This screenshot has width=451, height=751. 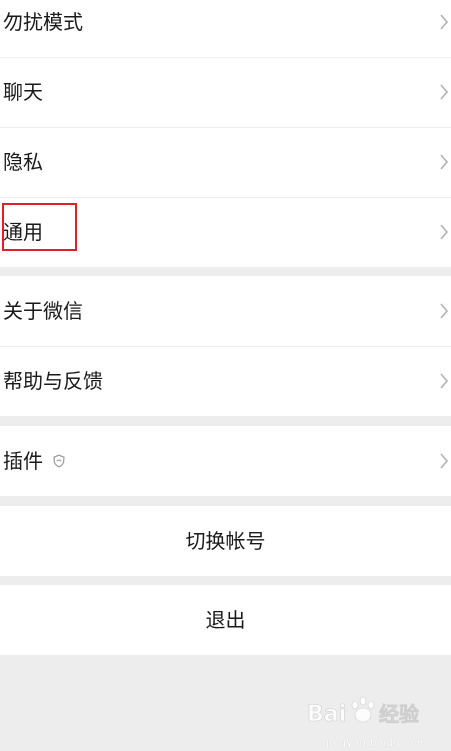 I want to click on menu-item-about: 关于微信, so click(x=225, y=311).